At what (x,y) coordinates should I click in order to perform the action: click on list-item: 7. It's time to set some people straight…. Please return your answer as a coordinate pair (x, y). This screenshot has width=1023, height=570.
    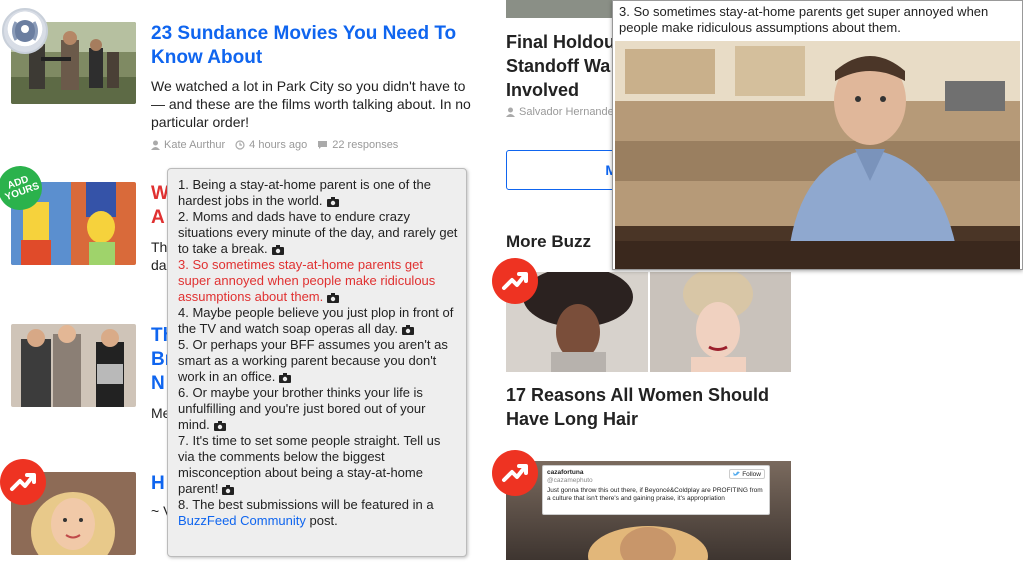
    Looking at the image, I should click on (318, 465).